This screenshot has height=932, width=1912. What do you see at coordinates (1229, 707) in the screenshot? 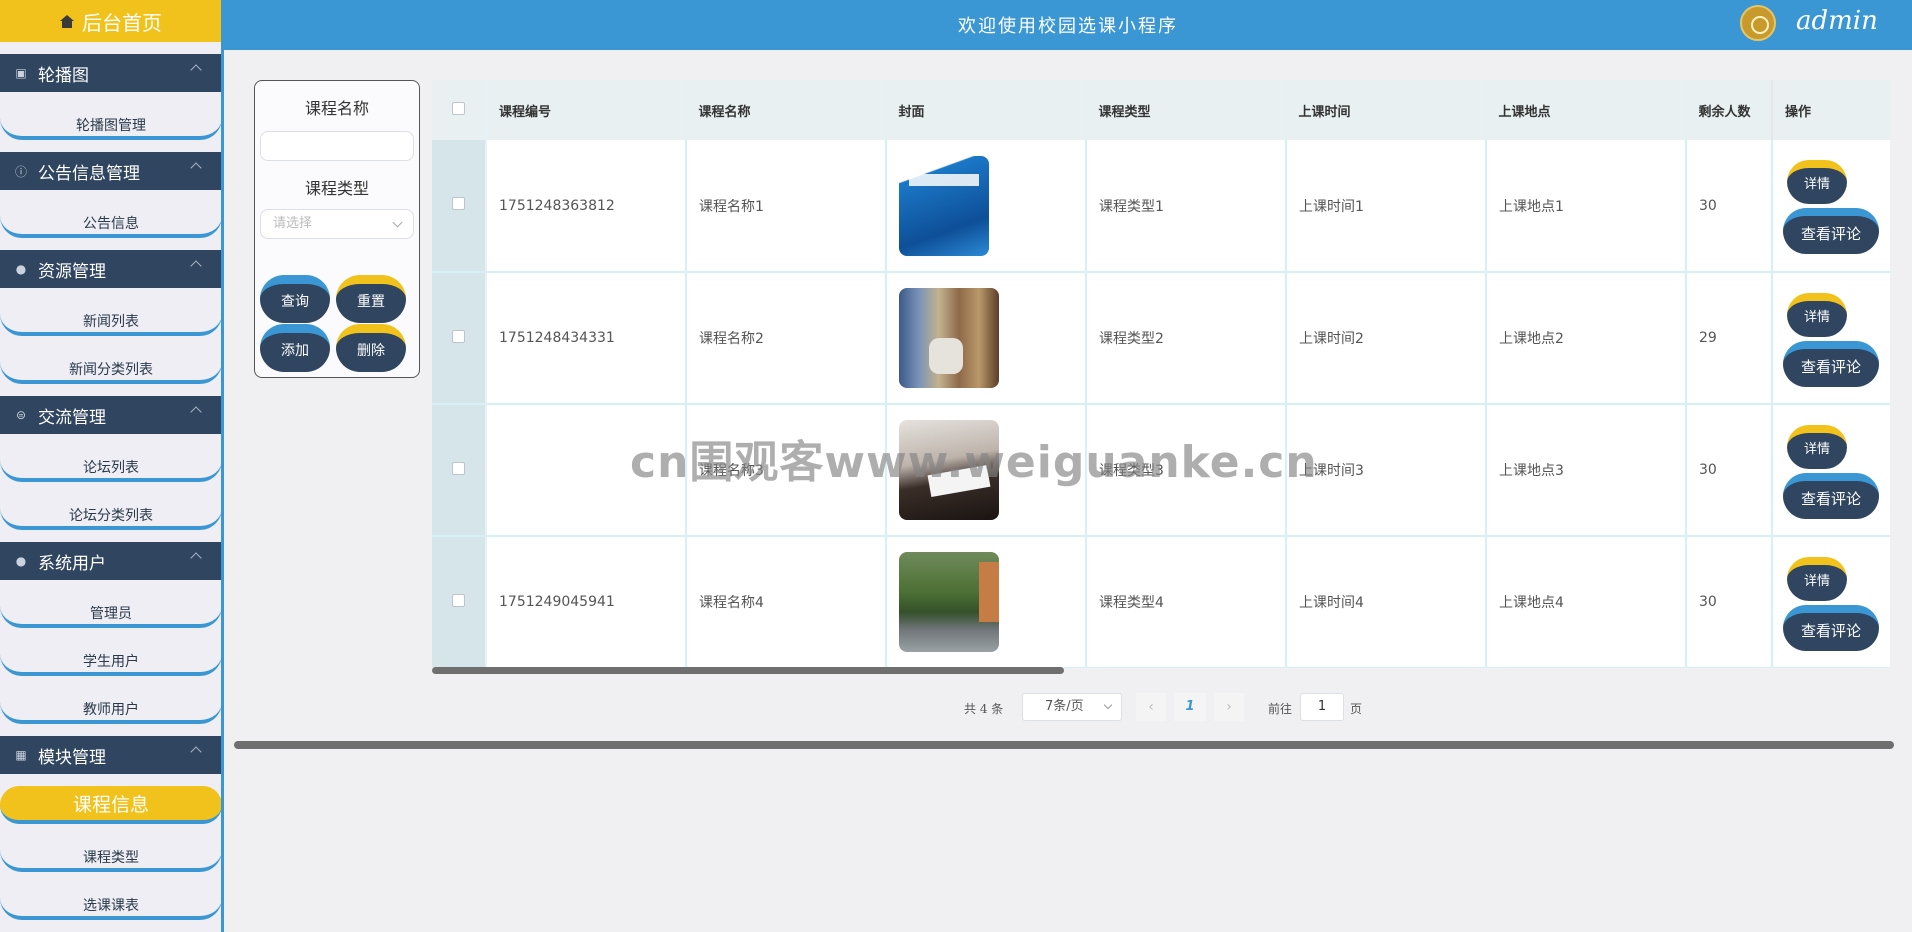
I see `next-page-button: ›` at bounding box center [1229, 707].